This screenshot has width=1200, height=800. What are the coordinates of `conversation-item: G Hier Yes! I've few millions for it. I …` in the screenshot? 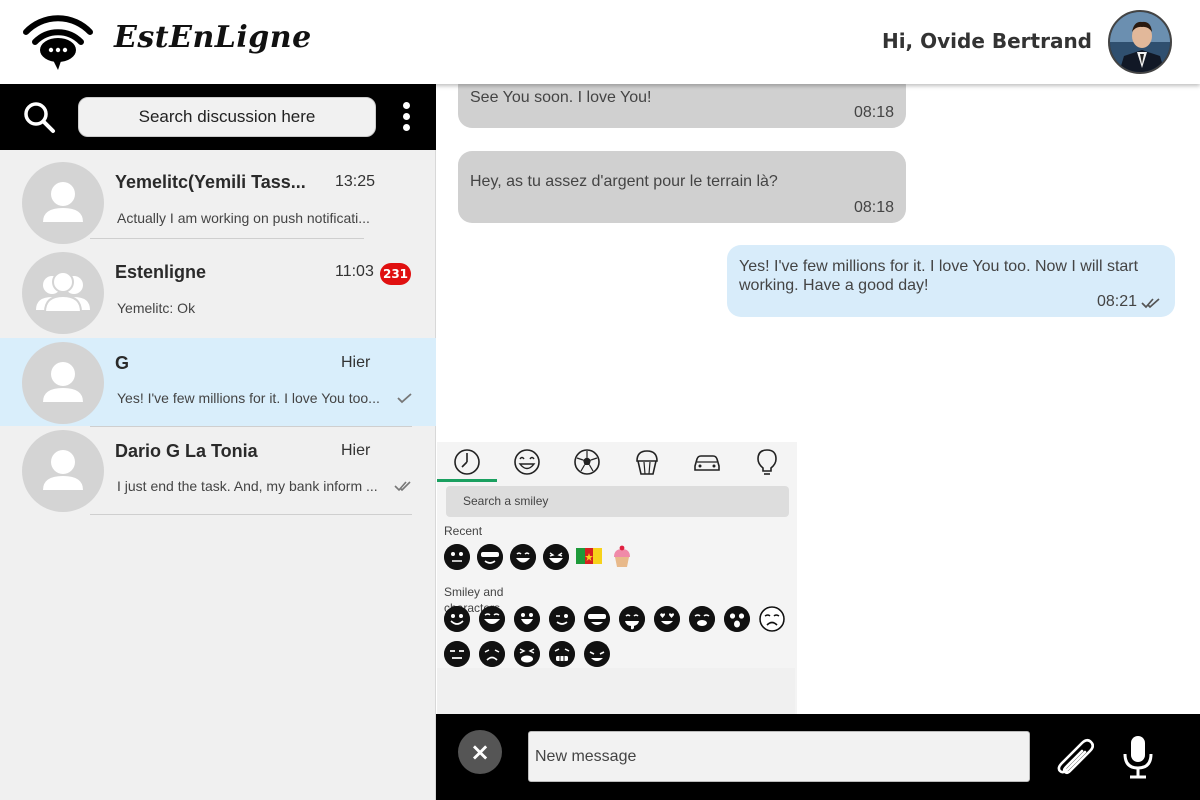 It's located at (218, 382).